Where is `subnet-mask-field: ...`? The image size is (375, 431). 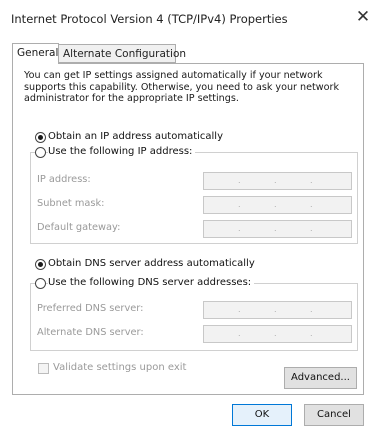
subnet-mask-field: ... is located at coordinates (277, 205).